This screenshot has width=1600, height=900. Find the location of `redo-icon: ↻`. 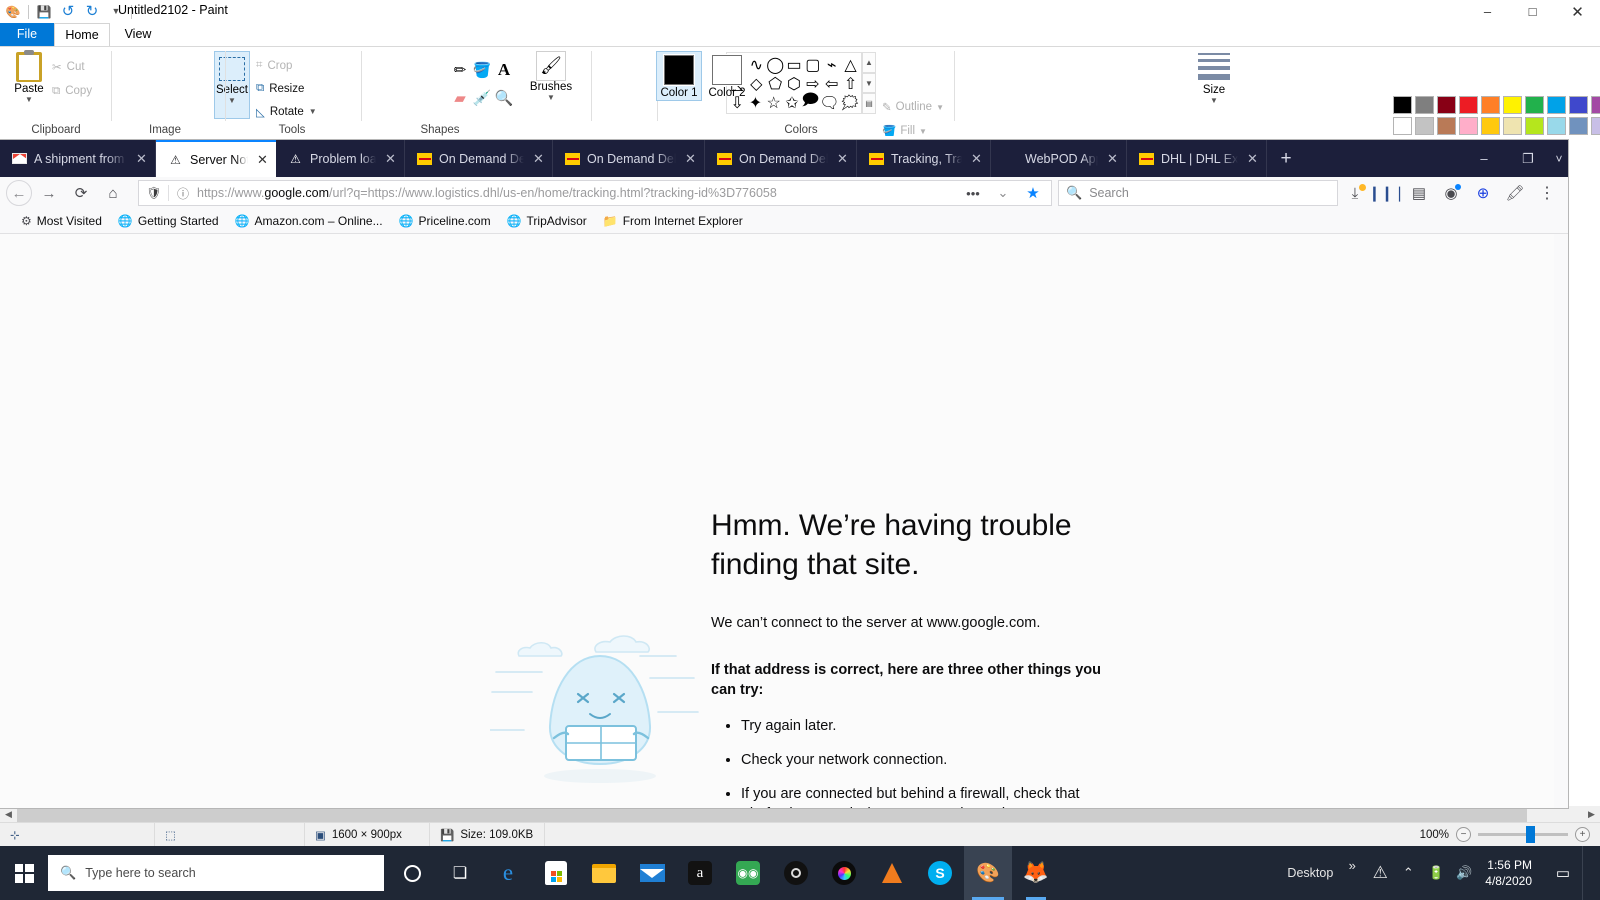

redo-icon: ↻ is located at coordinates (92, 12).